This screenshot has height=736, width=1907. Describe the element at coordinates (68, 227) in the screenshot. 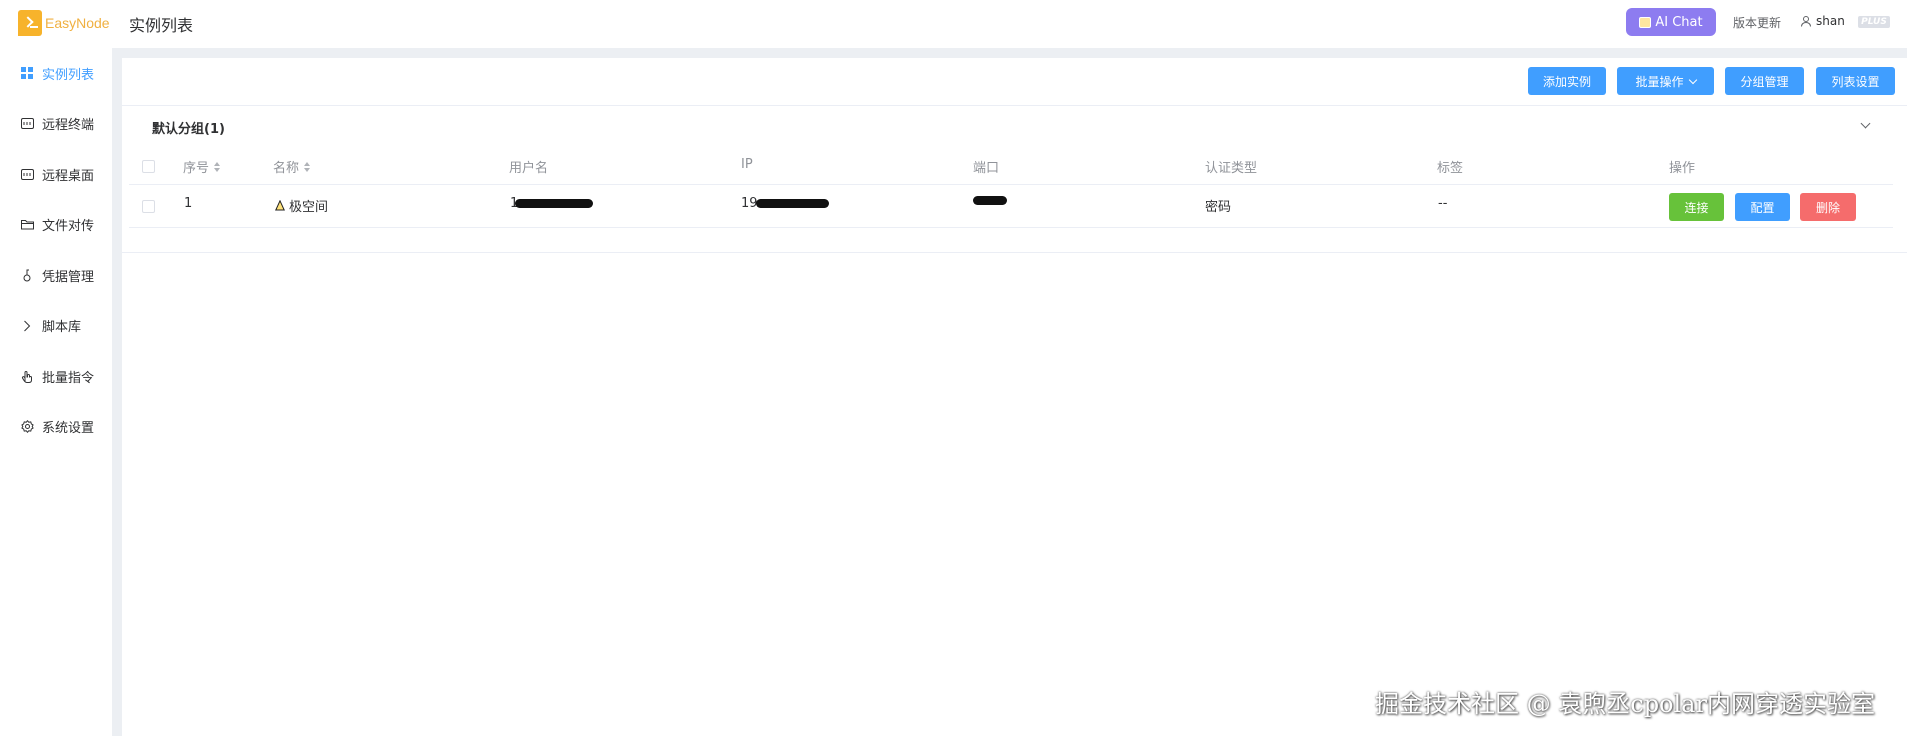

I see `sidebar-item-label: 文件对传` at that location.